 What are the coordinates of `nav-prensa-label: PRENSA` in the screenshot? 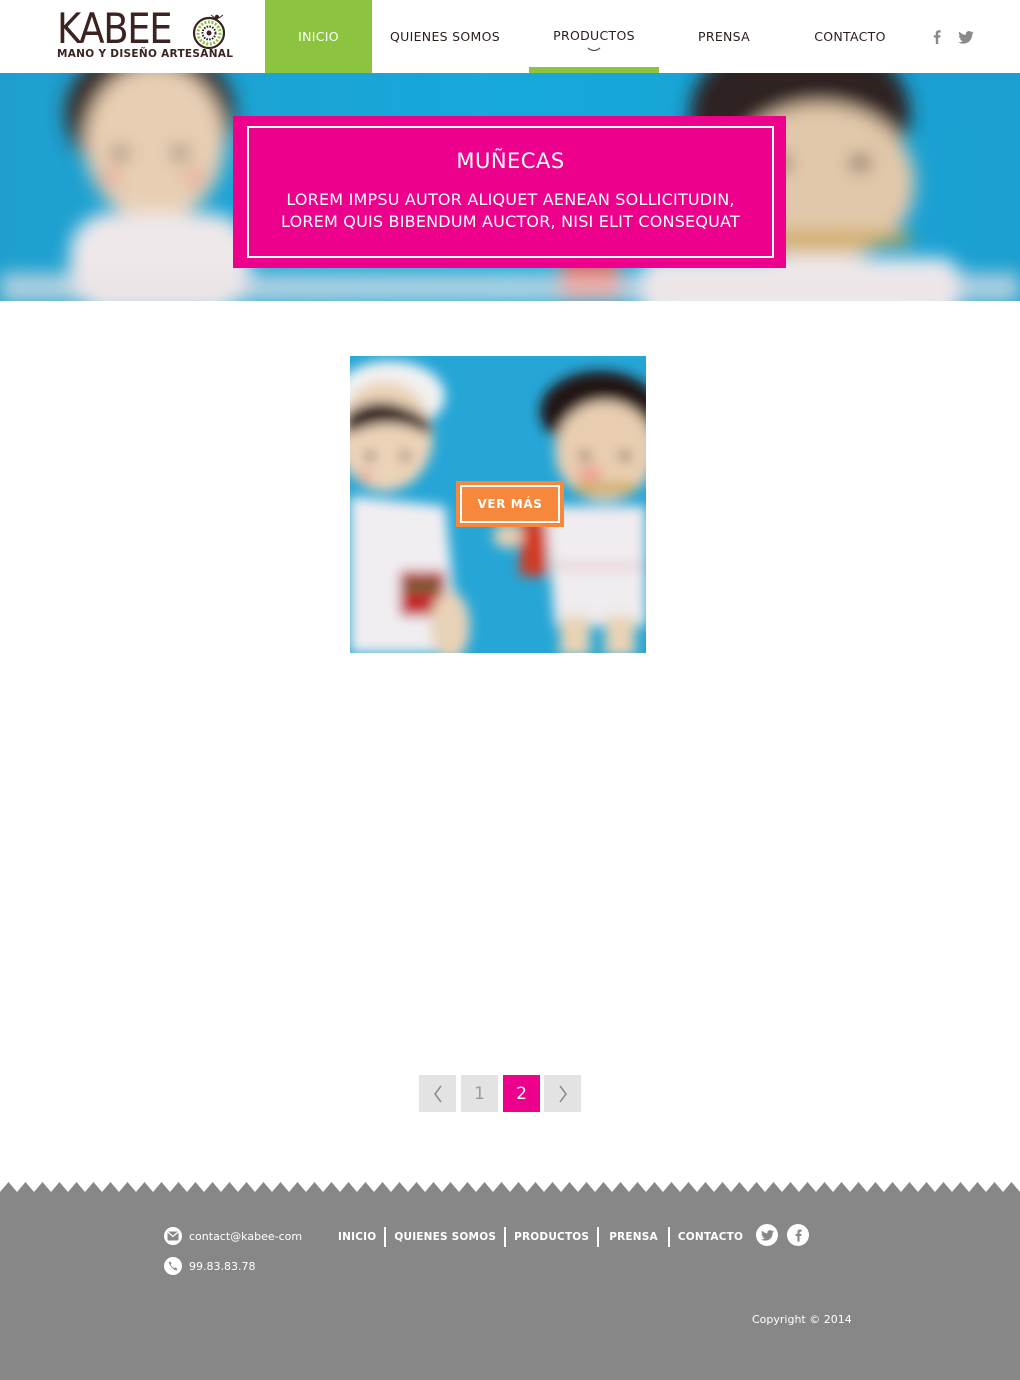 It's located at (724, 36).